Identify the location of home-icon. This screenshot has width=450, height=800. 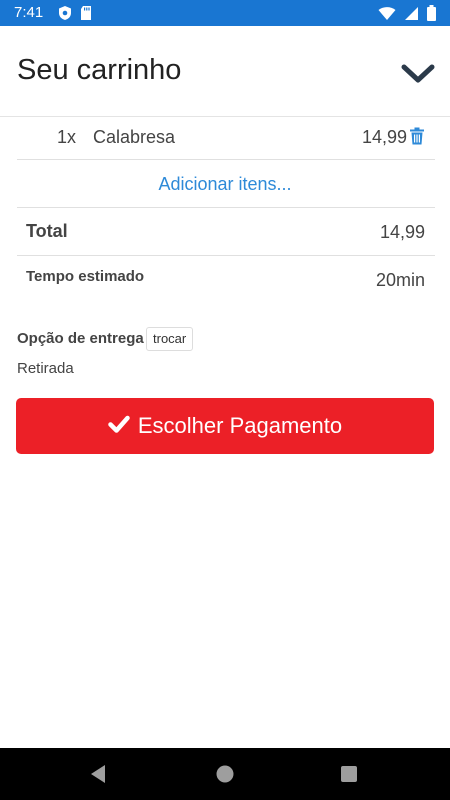
(225, 776).